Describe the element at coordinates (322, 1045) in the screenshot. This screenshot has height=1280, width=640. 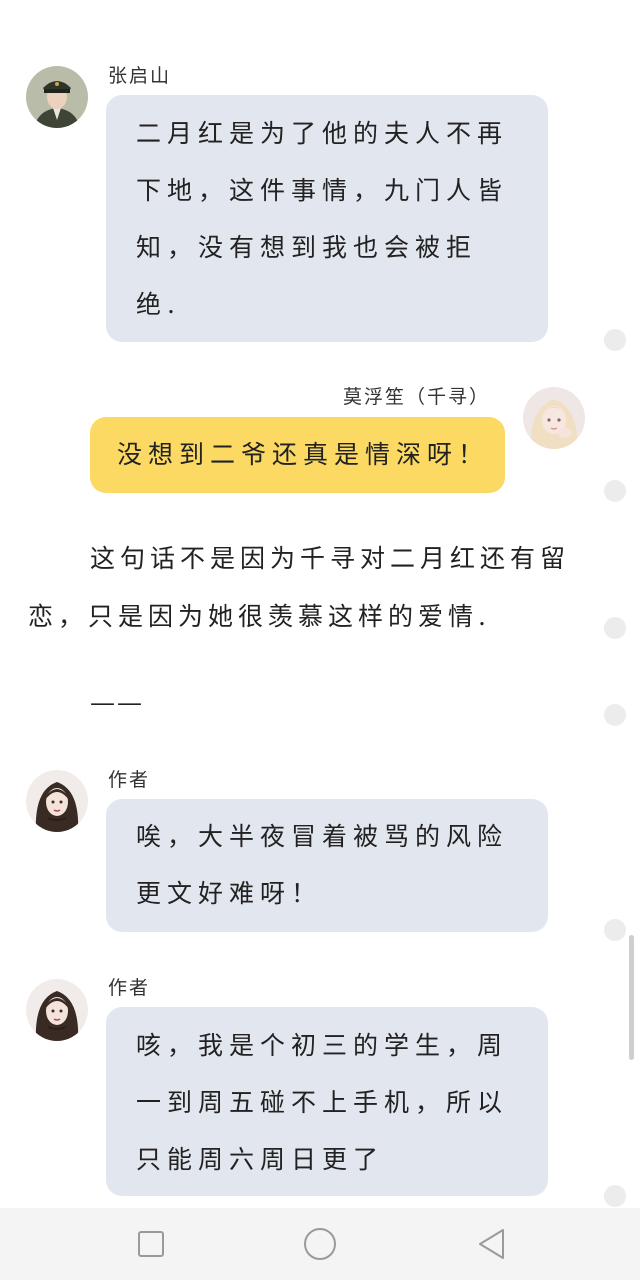
I see `message-line: 咳，我是个初三的学生，周` at that location.